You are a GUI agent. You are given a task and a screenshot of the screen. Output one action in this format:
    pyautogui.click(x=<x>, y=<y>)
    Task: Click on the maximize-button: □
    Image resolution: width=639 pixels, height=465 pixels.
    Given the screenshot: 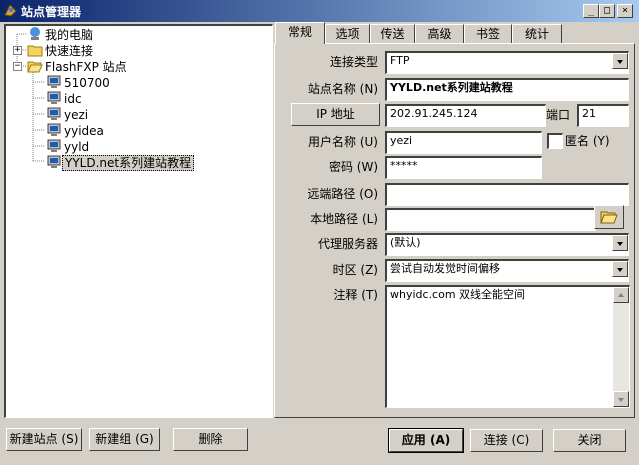 What is the action you would take?
    pyautogui.click(x=607, y=11)
    